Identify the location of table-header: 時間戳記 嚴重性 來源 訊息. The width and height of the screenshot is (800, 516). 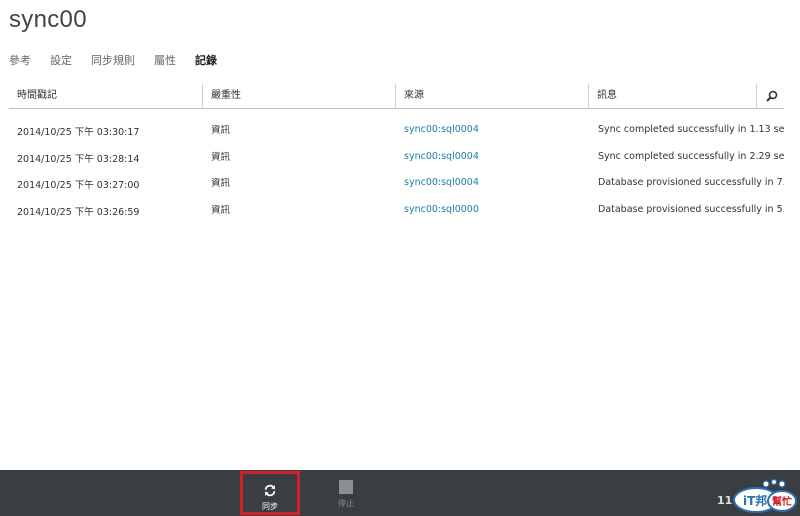
(396, 96).